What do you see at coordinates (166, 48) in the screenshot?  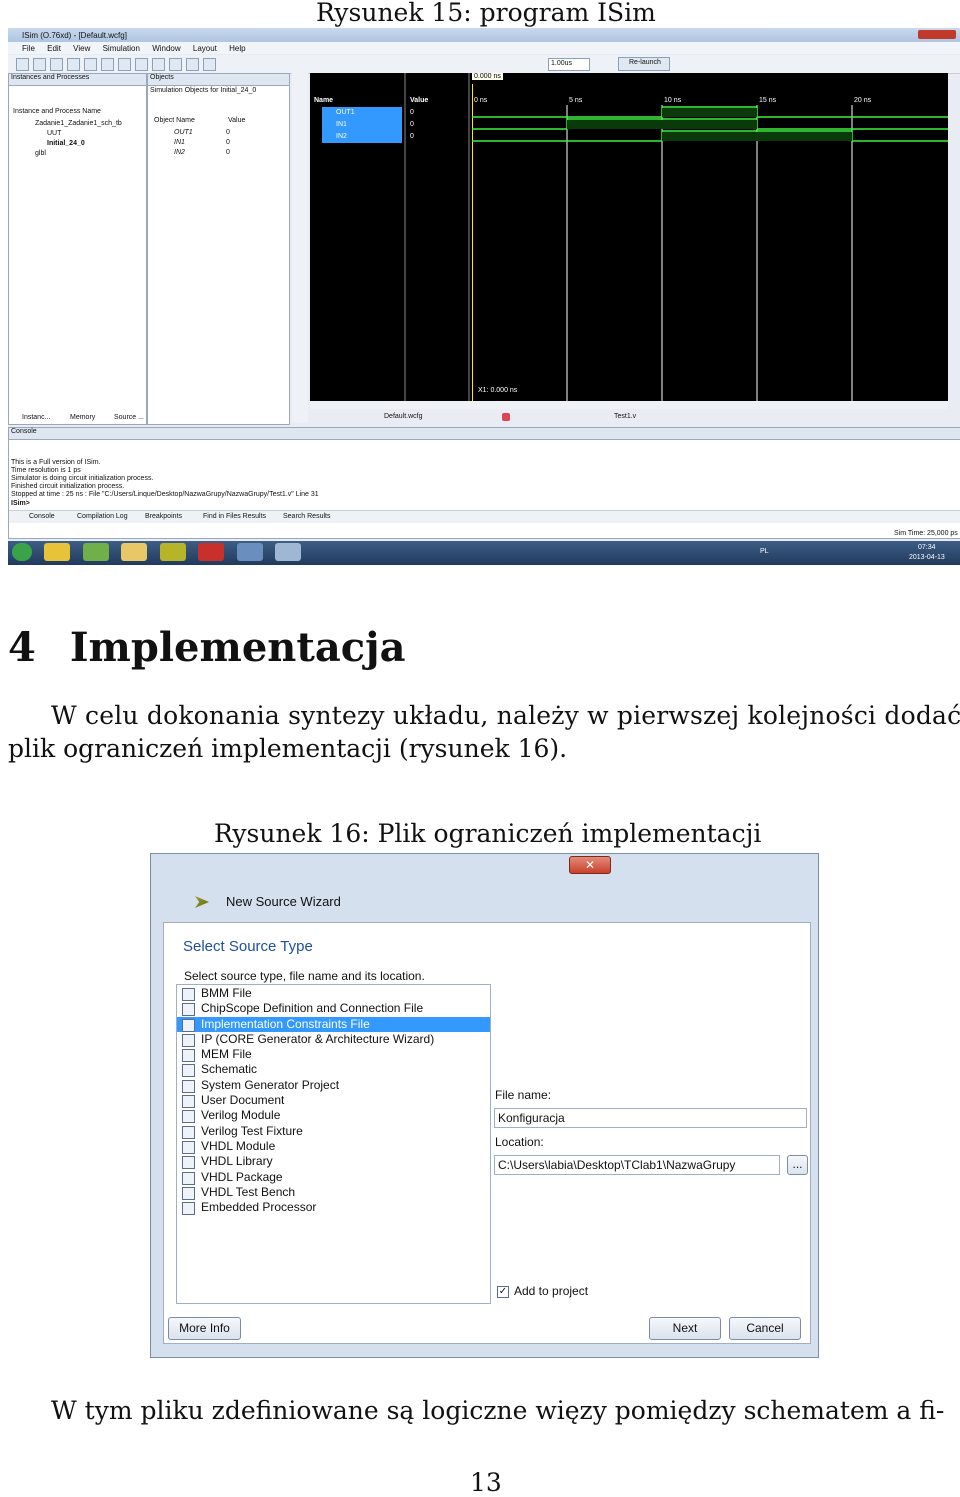 I see `menu-window: Window` at bounding box center [166, 48].